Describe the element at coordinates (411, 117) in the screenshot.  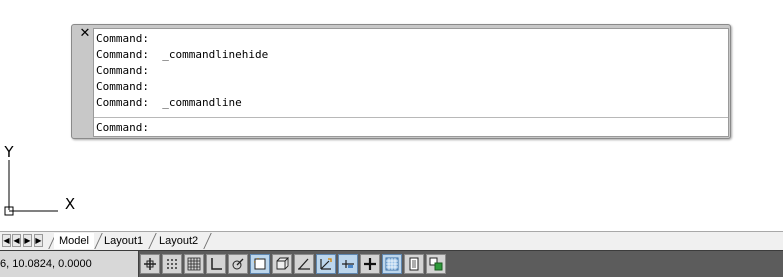
I see `command-separator` at that location.